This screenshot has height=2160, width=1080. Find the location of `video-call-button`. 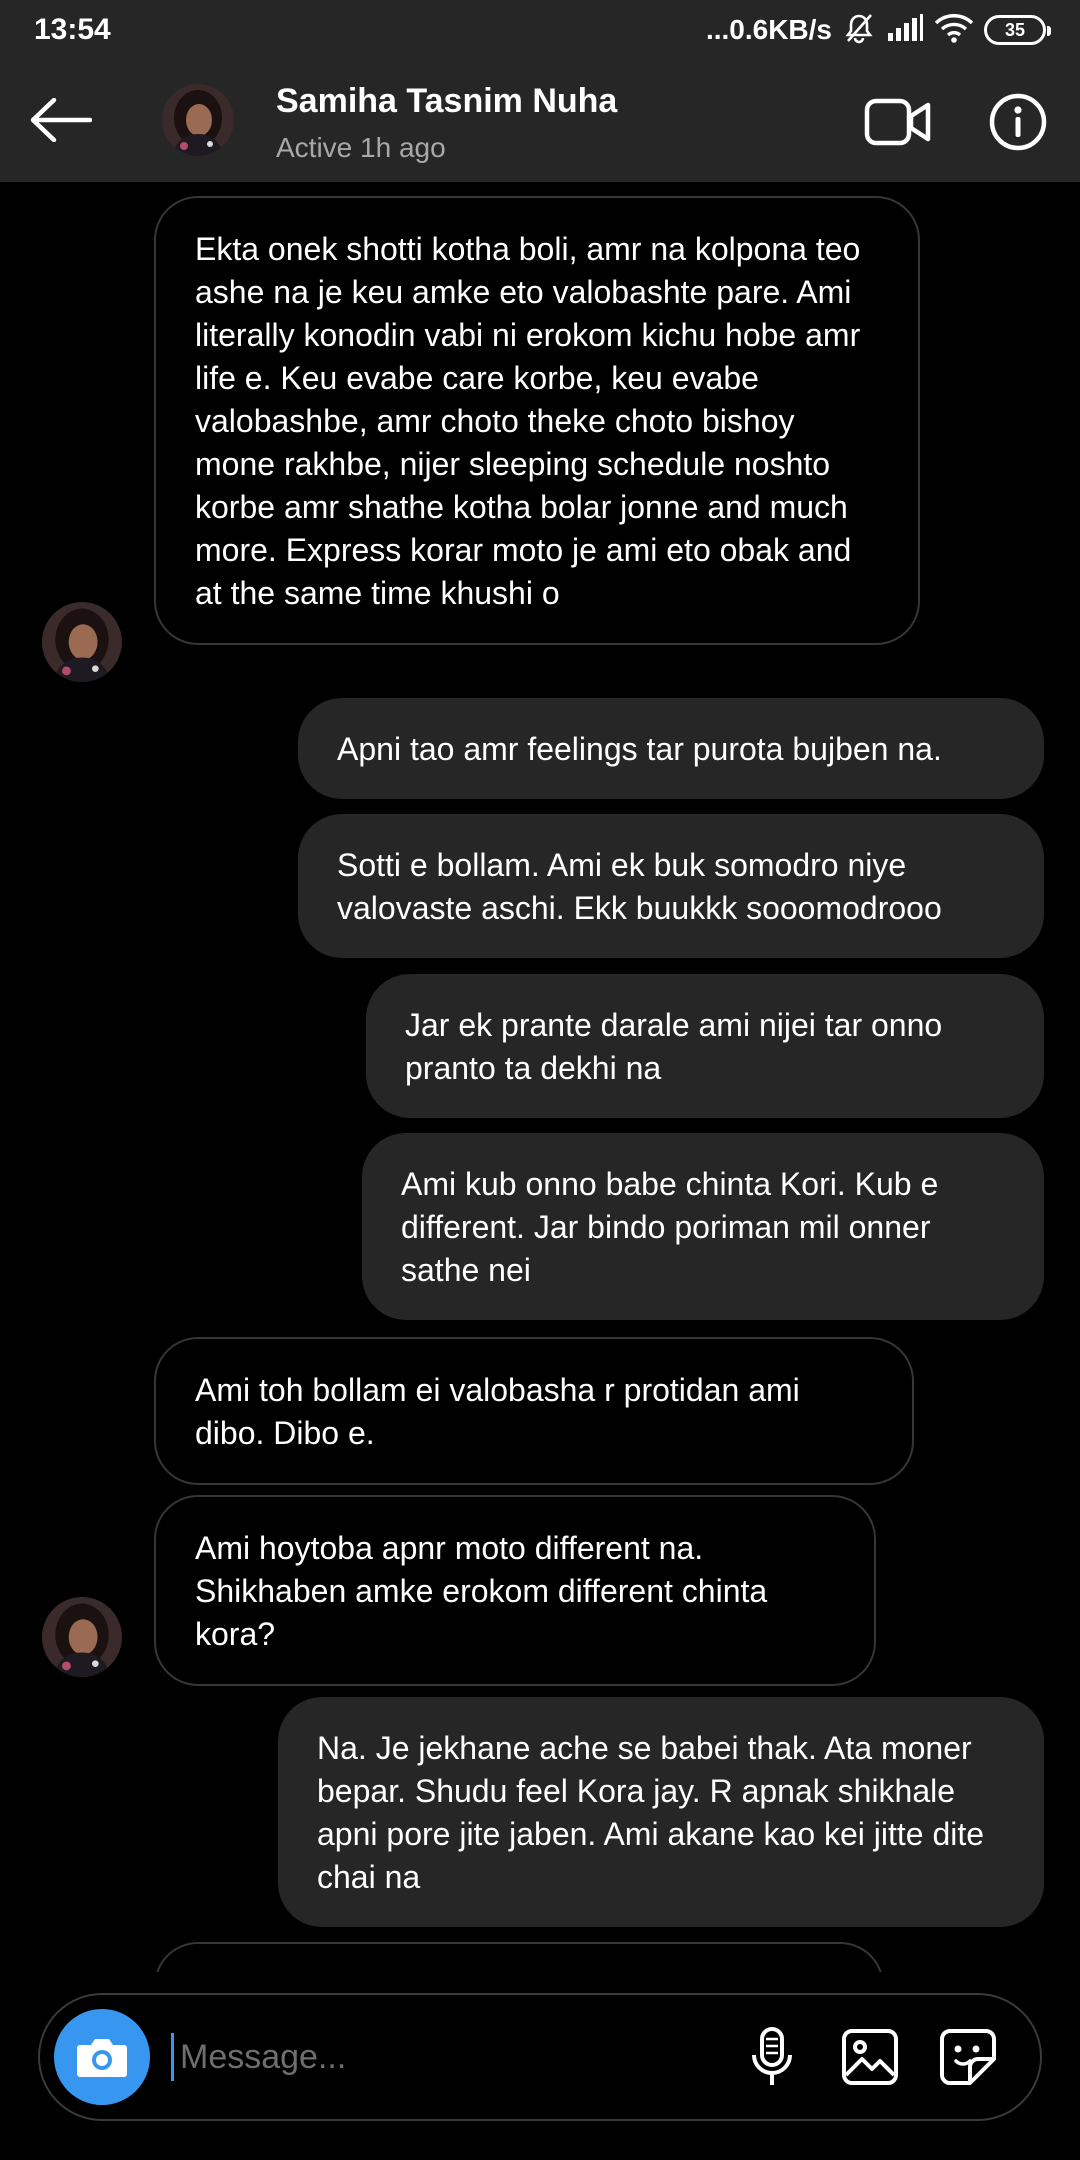

video-call-button is located at coordinates (898, 122).